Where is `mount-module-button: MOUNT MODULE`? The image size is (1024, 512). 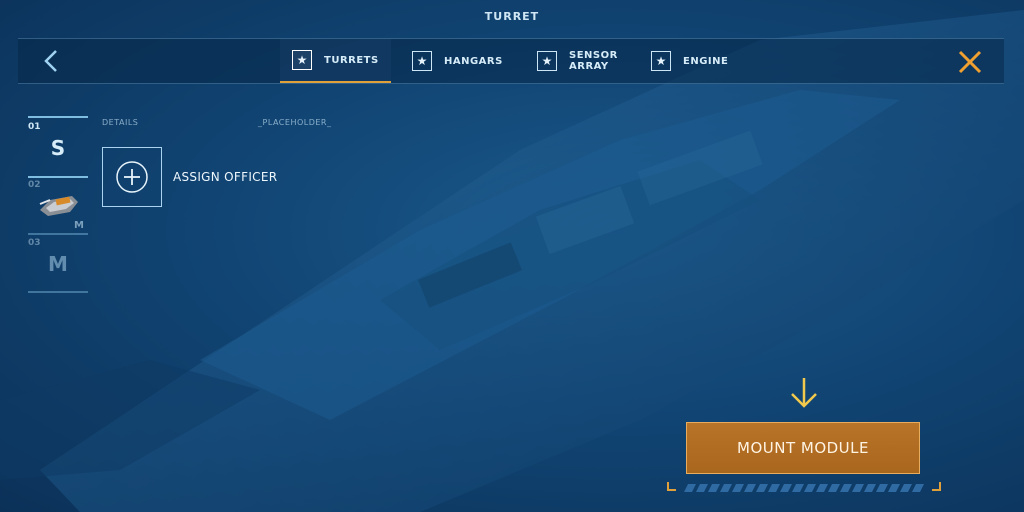 mount-module-button: MOUNT MODULE is located at coordinates (803, 448).